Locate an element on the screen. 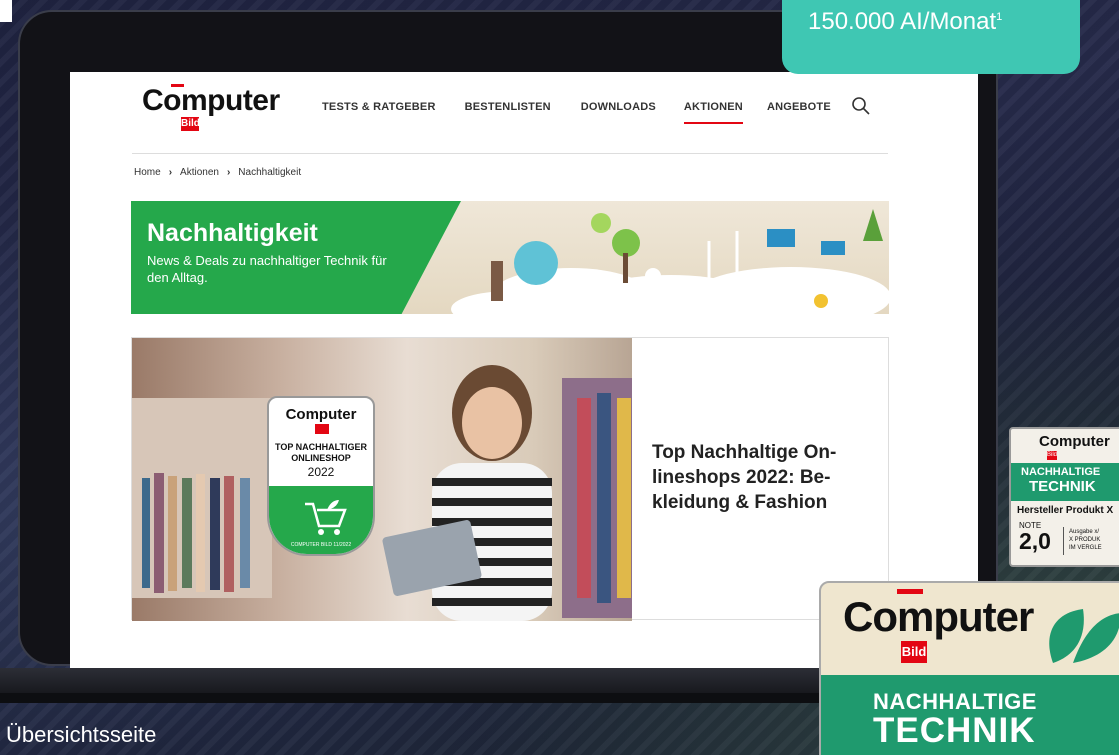 The image size is (1119, 755). breadcrumb: Home › Aktionen › Nachhaltigkeit is located at coordinates (217, 172).